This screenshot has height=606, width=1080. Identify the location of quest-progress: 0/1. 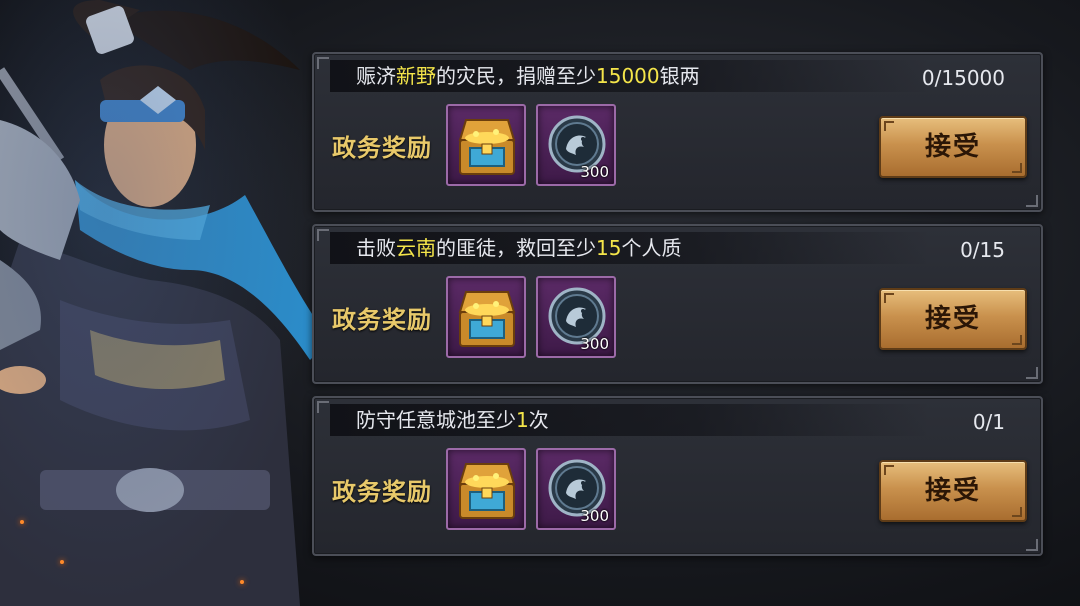
(988, 422).